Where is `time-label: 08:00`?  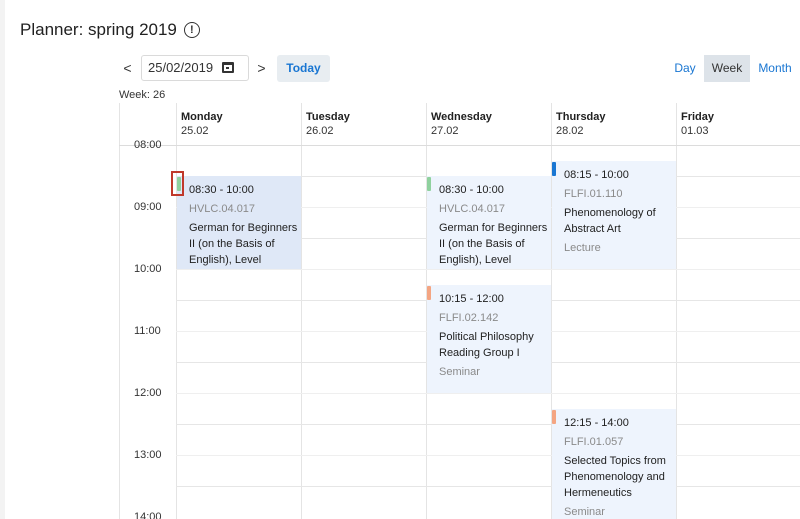 time-label: 08:00 is located at coordinates (148, 145).